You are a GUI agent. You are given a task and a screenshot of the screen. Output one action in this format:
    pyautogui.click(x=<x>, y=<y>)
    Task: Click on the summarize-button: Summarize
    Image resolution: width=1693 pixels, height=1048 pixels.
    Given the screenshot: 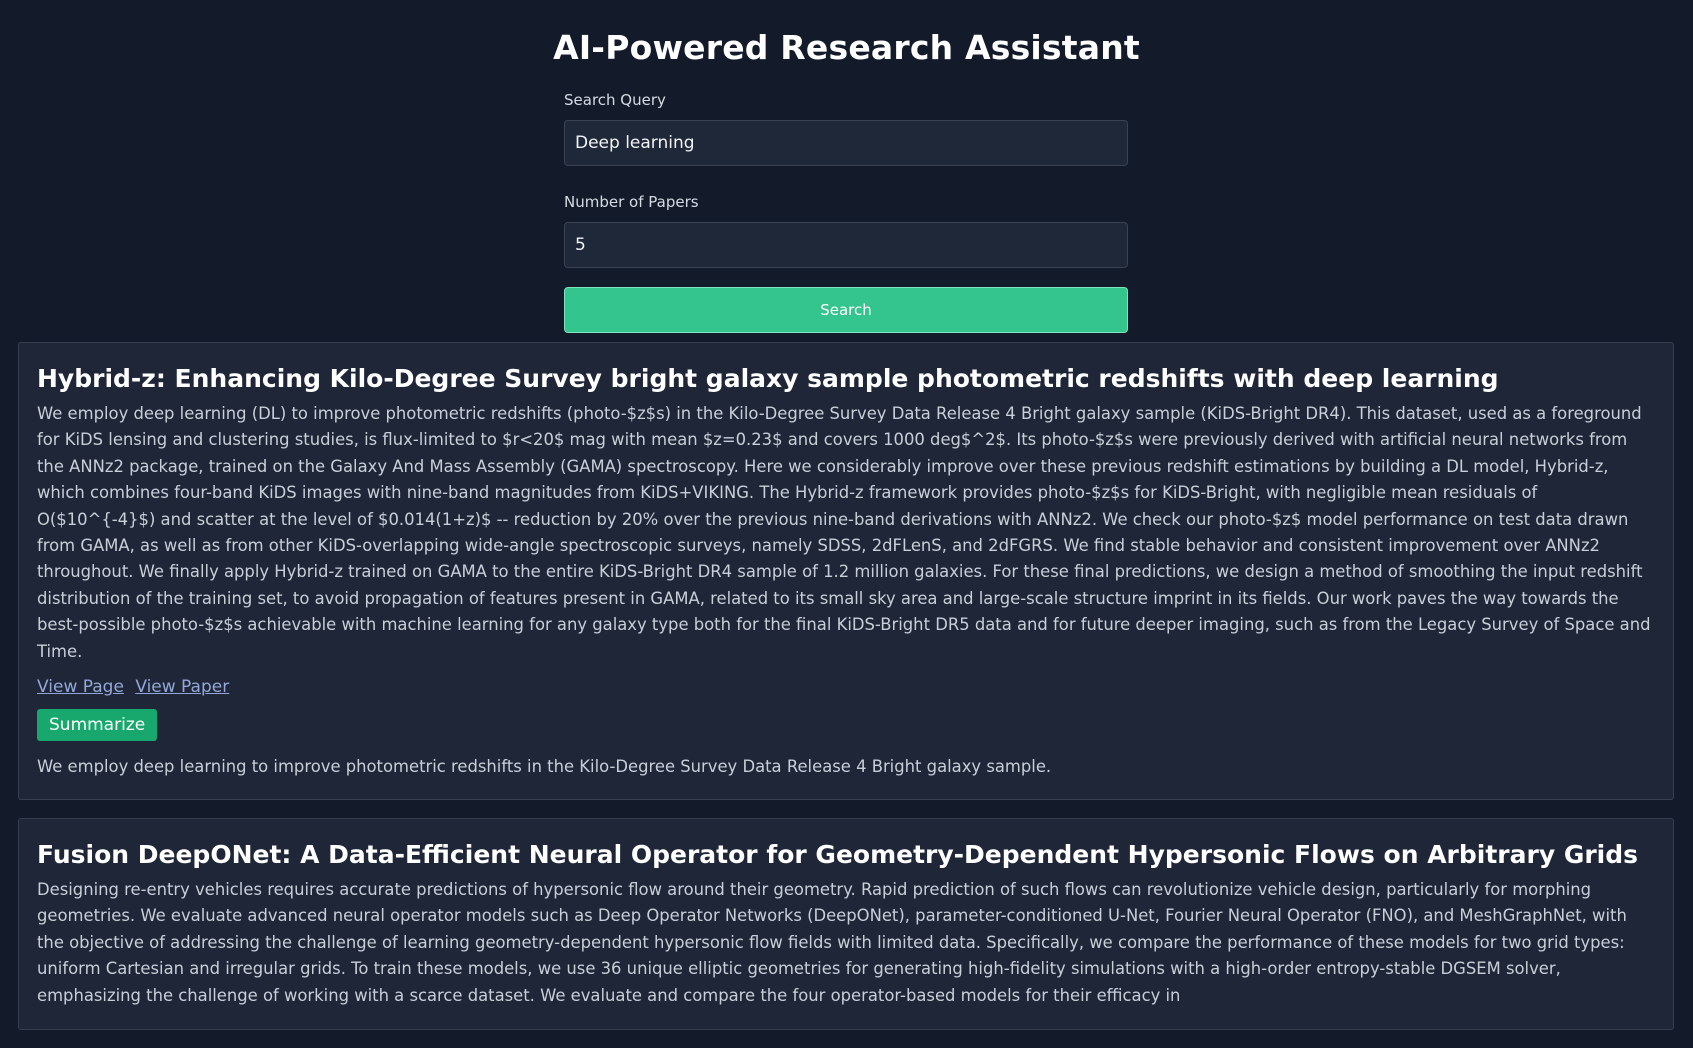 What is the action you would take?
    pyautogui.click(x=97, y=725)
    